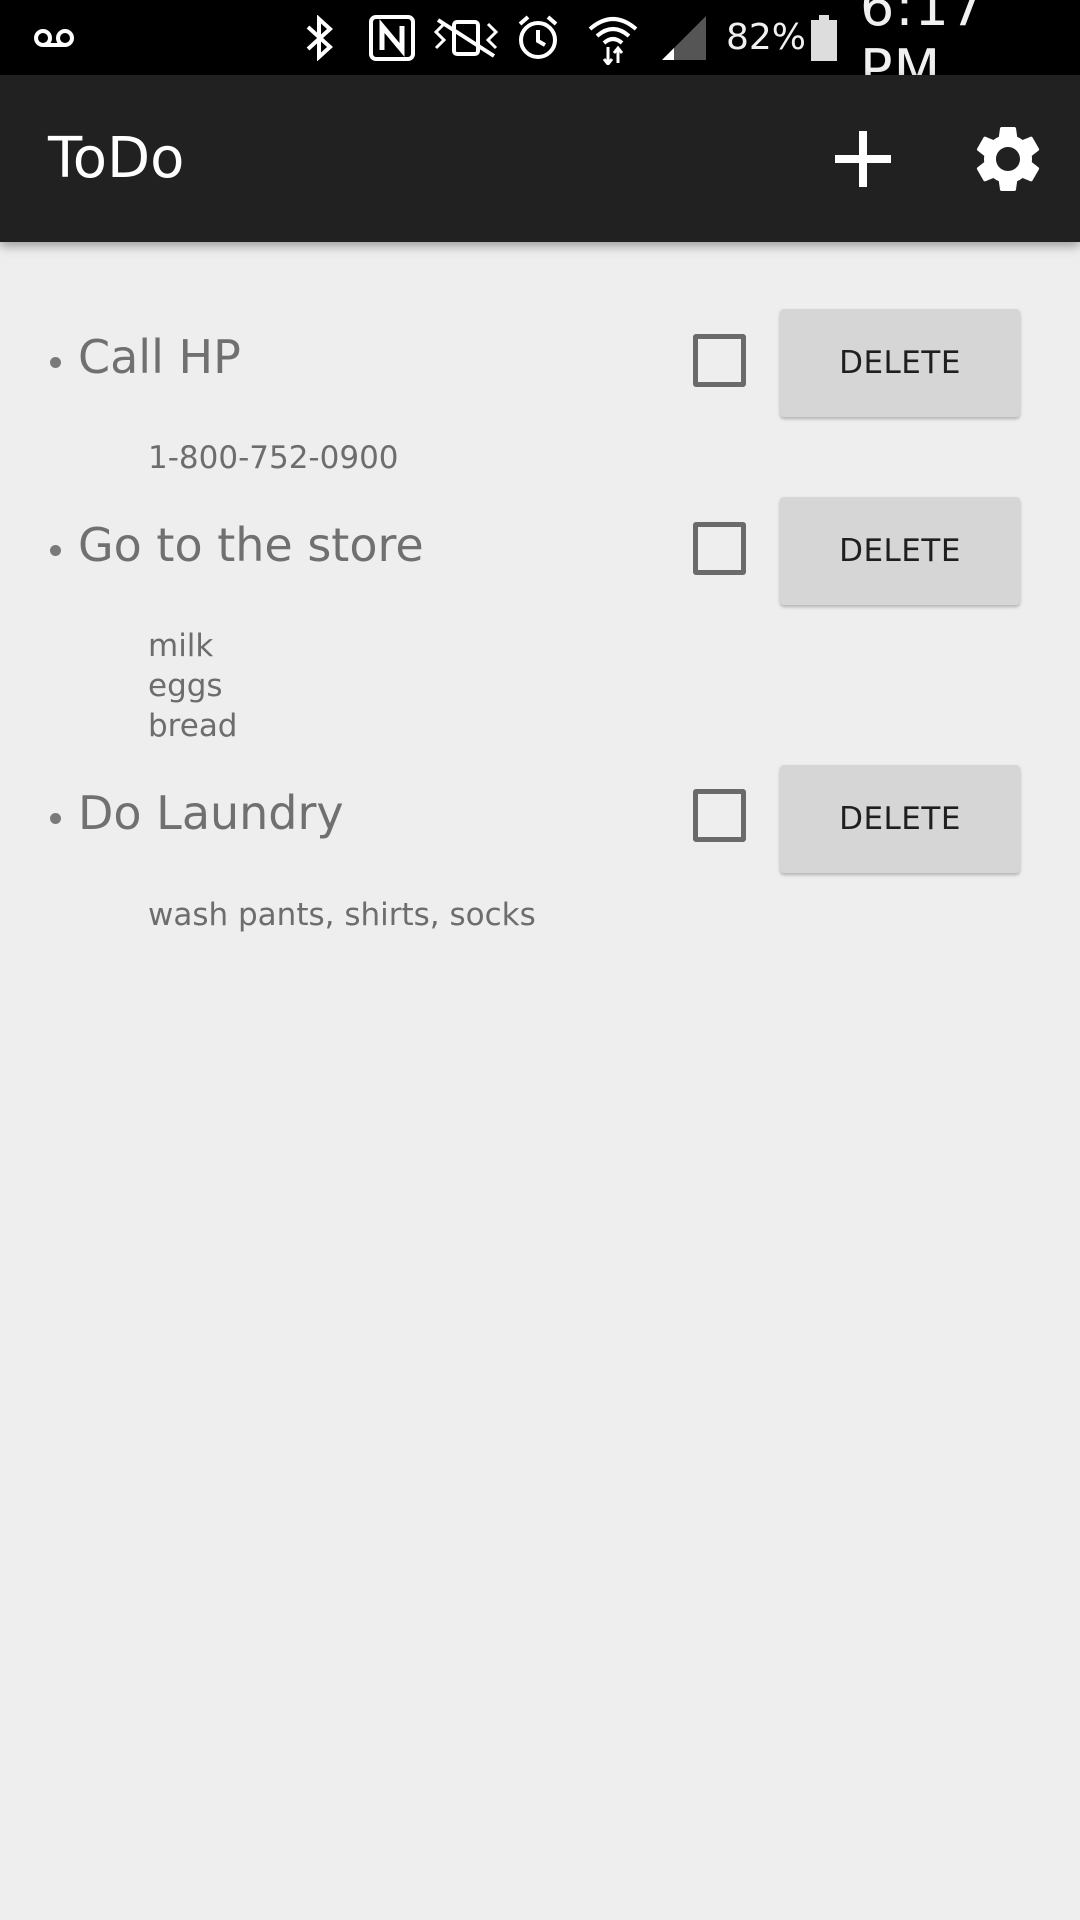 Image resolution: width=1080 pixels, height=1920 pixels. Describe the element at coordinates (320, 37) in the screenshot. I see `bluetooth-icon` at that location.